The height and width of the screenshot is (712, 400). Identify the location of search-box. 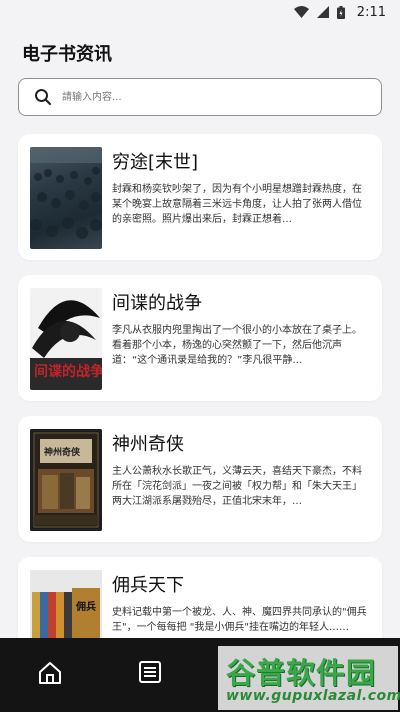
(200, 97).